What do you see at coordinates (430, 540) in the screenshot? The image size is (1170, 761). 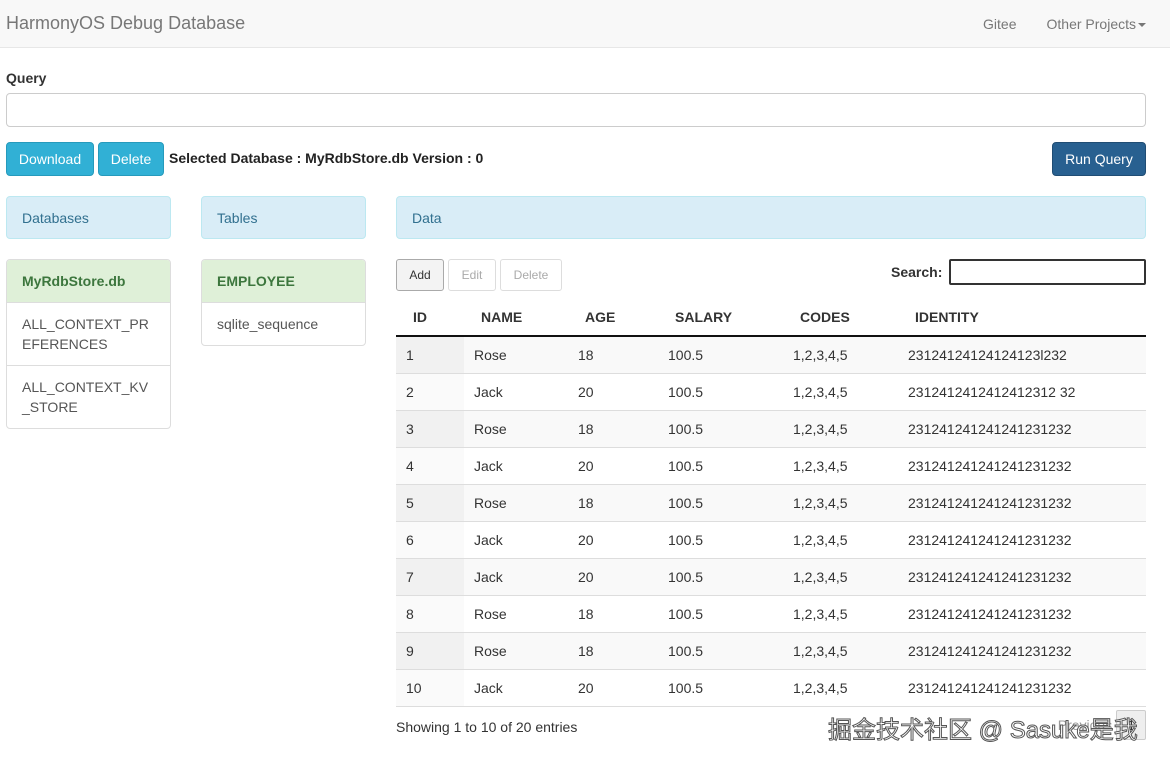 I see `table-cell: 6` at bounding box center [430, 540].